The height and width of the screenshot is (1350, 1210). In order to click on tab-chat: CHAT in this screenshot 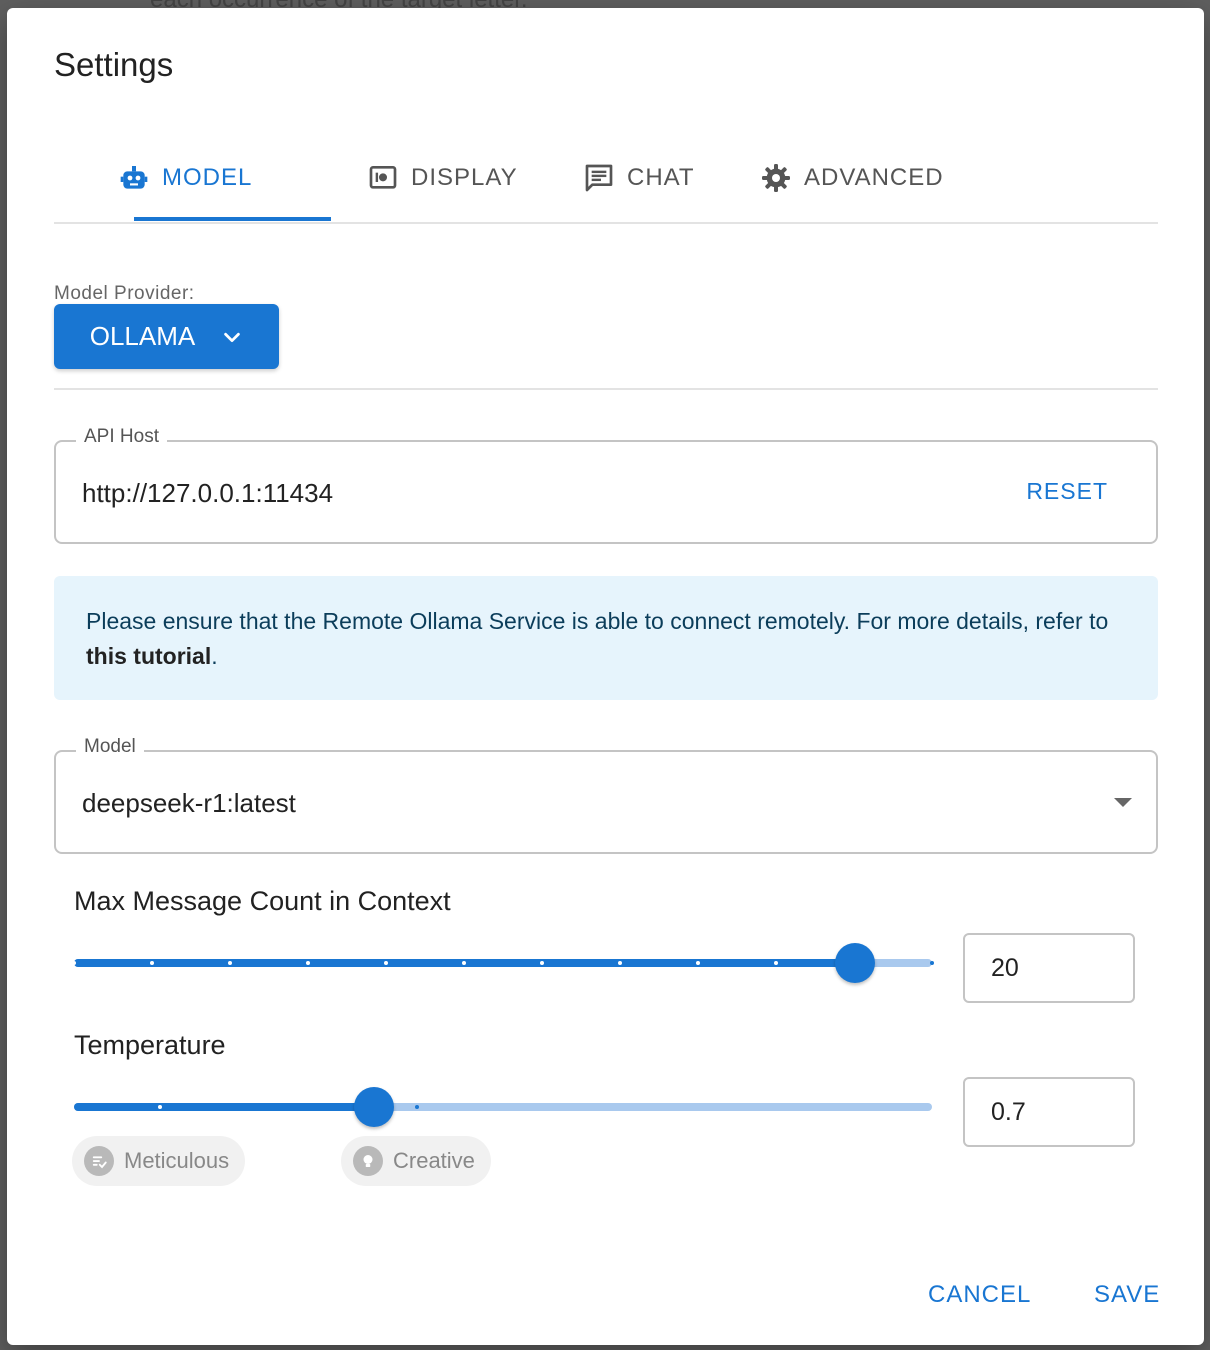, I will do `click(639, 178)`.